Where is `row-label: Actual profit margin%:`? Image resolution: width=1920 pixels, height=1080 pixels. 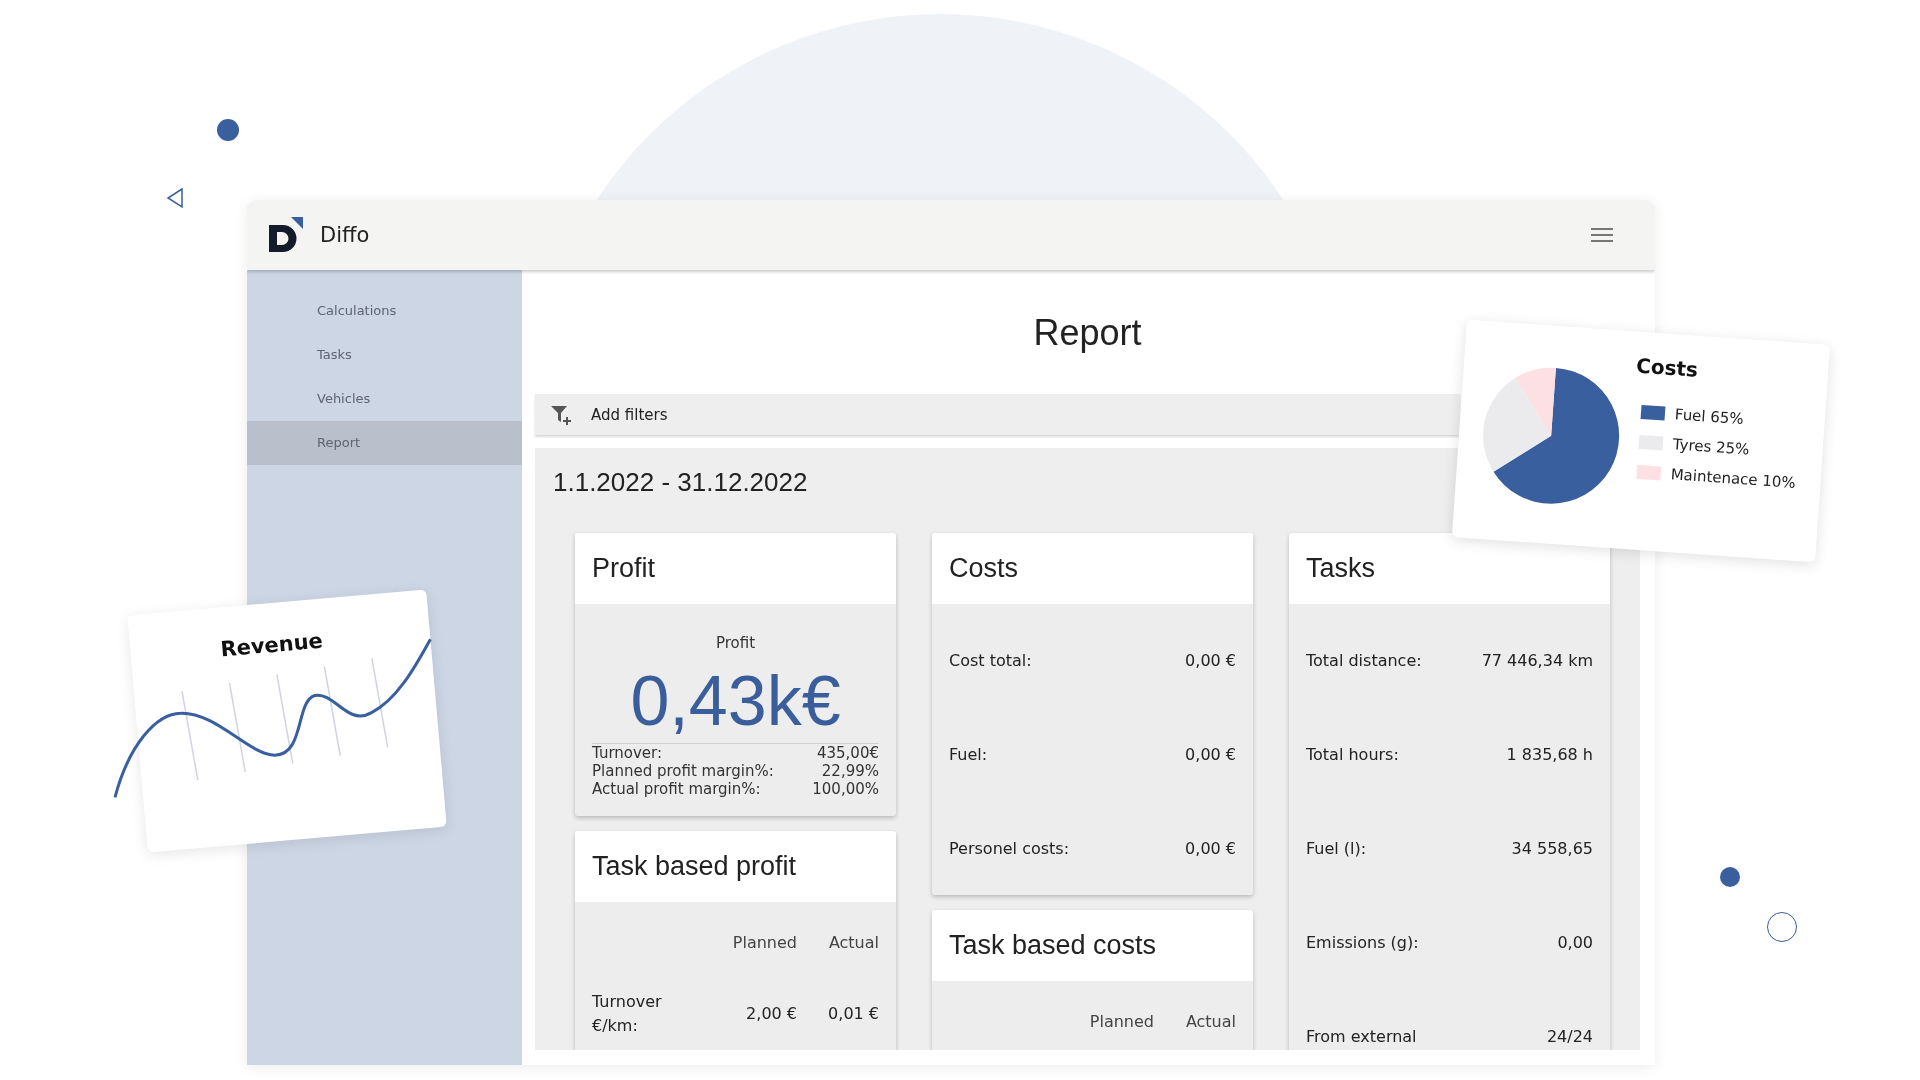 row-label: Actual profit margin%: is located at coordinates (676, 789).